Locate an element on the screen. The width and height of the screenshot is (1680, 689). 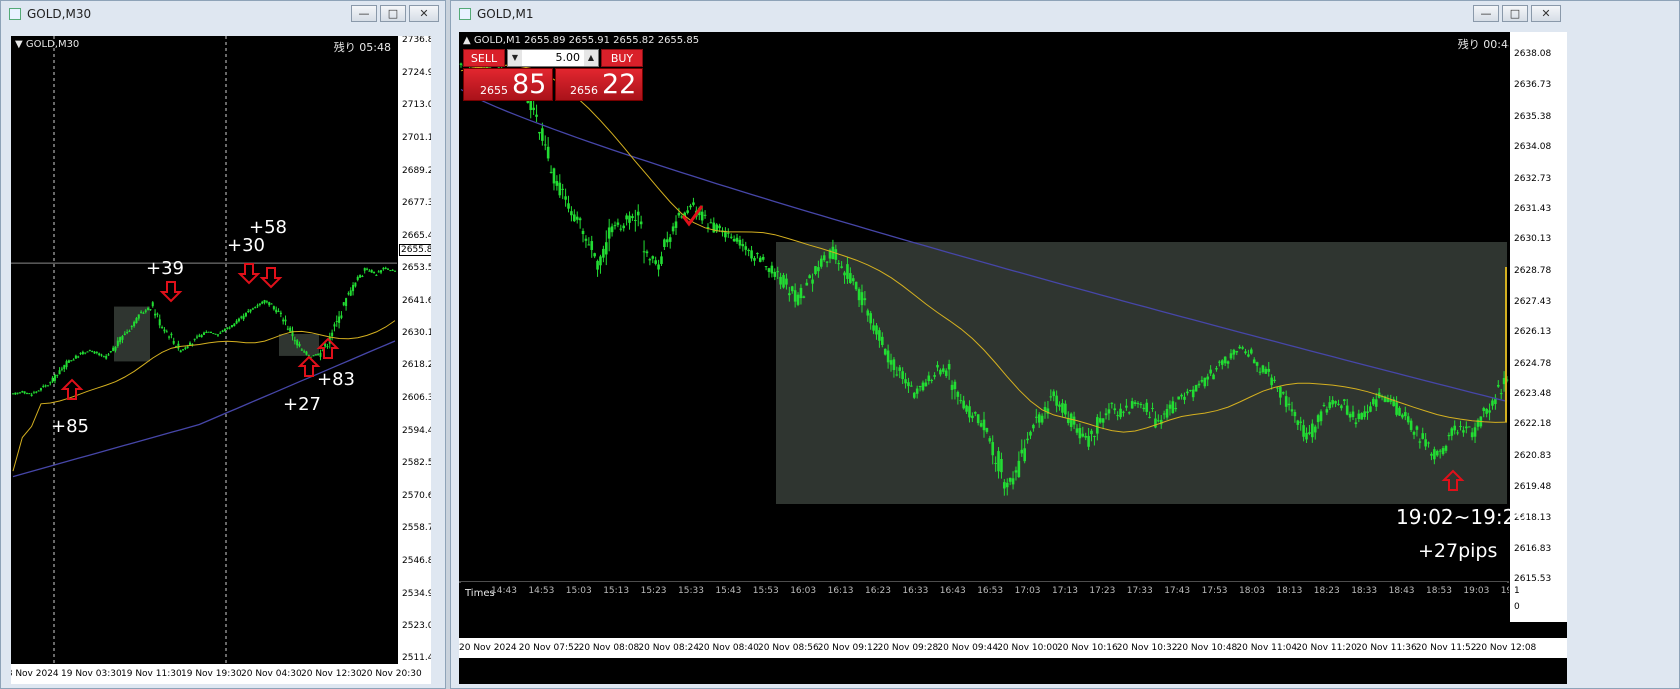
price-tick-label: 2627.43 is located at coordinates (1533, 301).